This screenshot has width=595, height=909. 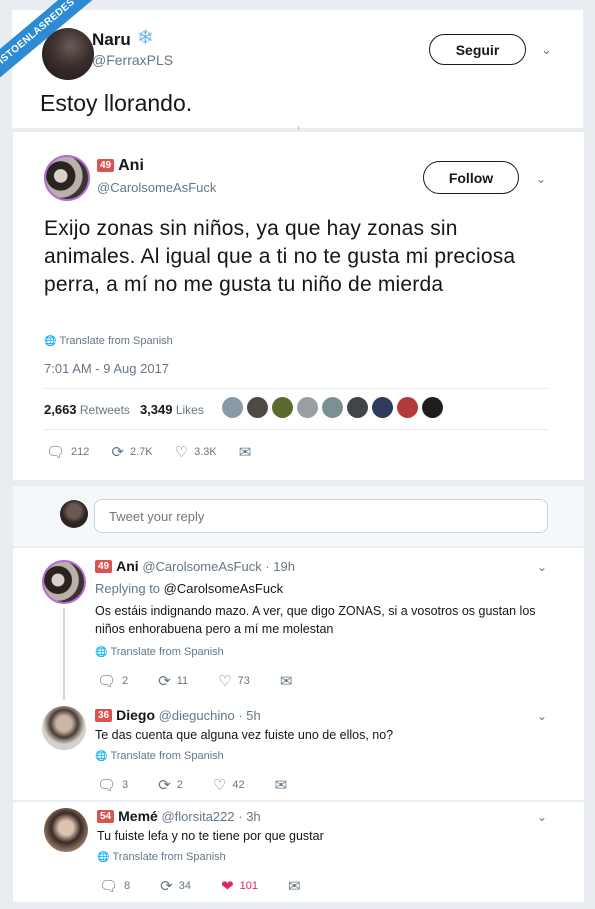 What do you see at coordinates (55, 55) in the screenshot?
I see `watermark-ribbon: VISTOENLASREDES` at bounding box center [55, 55].